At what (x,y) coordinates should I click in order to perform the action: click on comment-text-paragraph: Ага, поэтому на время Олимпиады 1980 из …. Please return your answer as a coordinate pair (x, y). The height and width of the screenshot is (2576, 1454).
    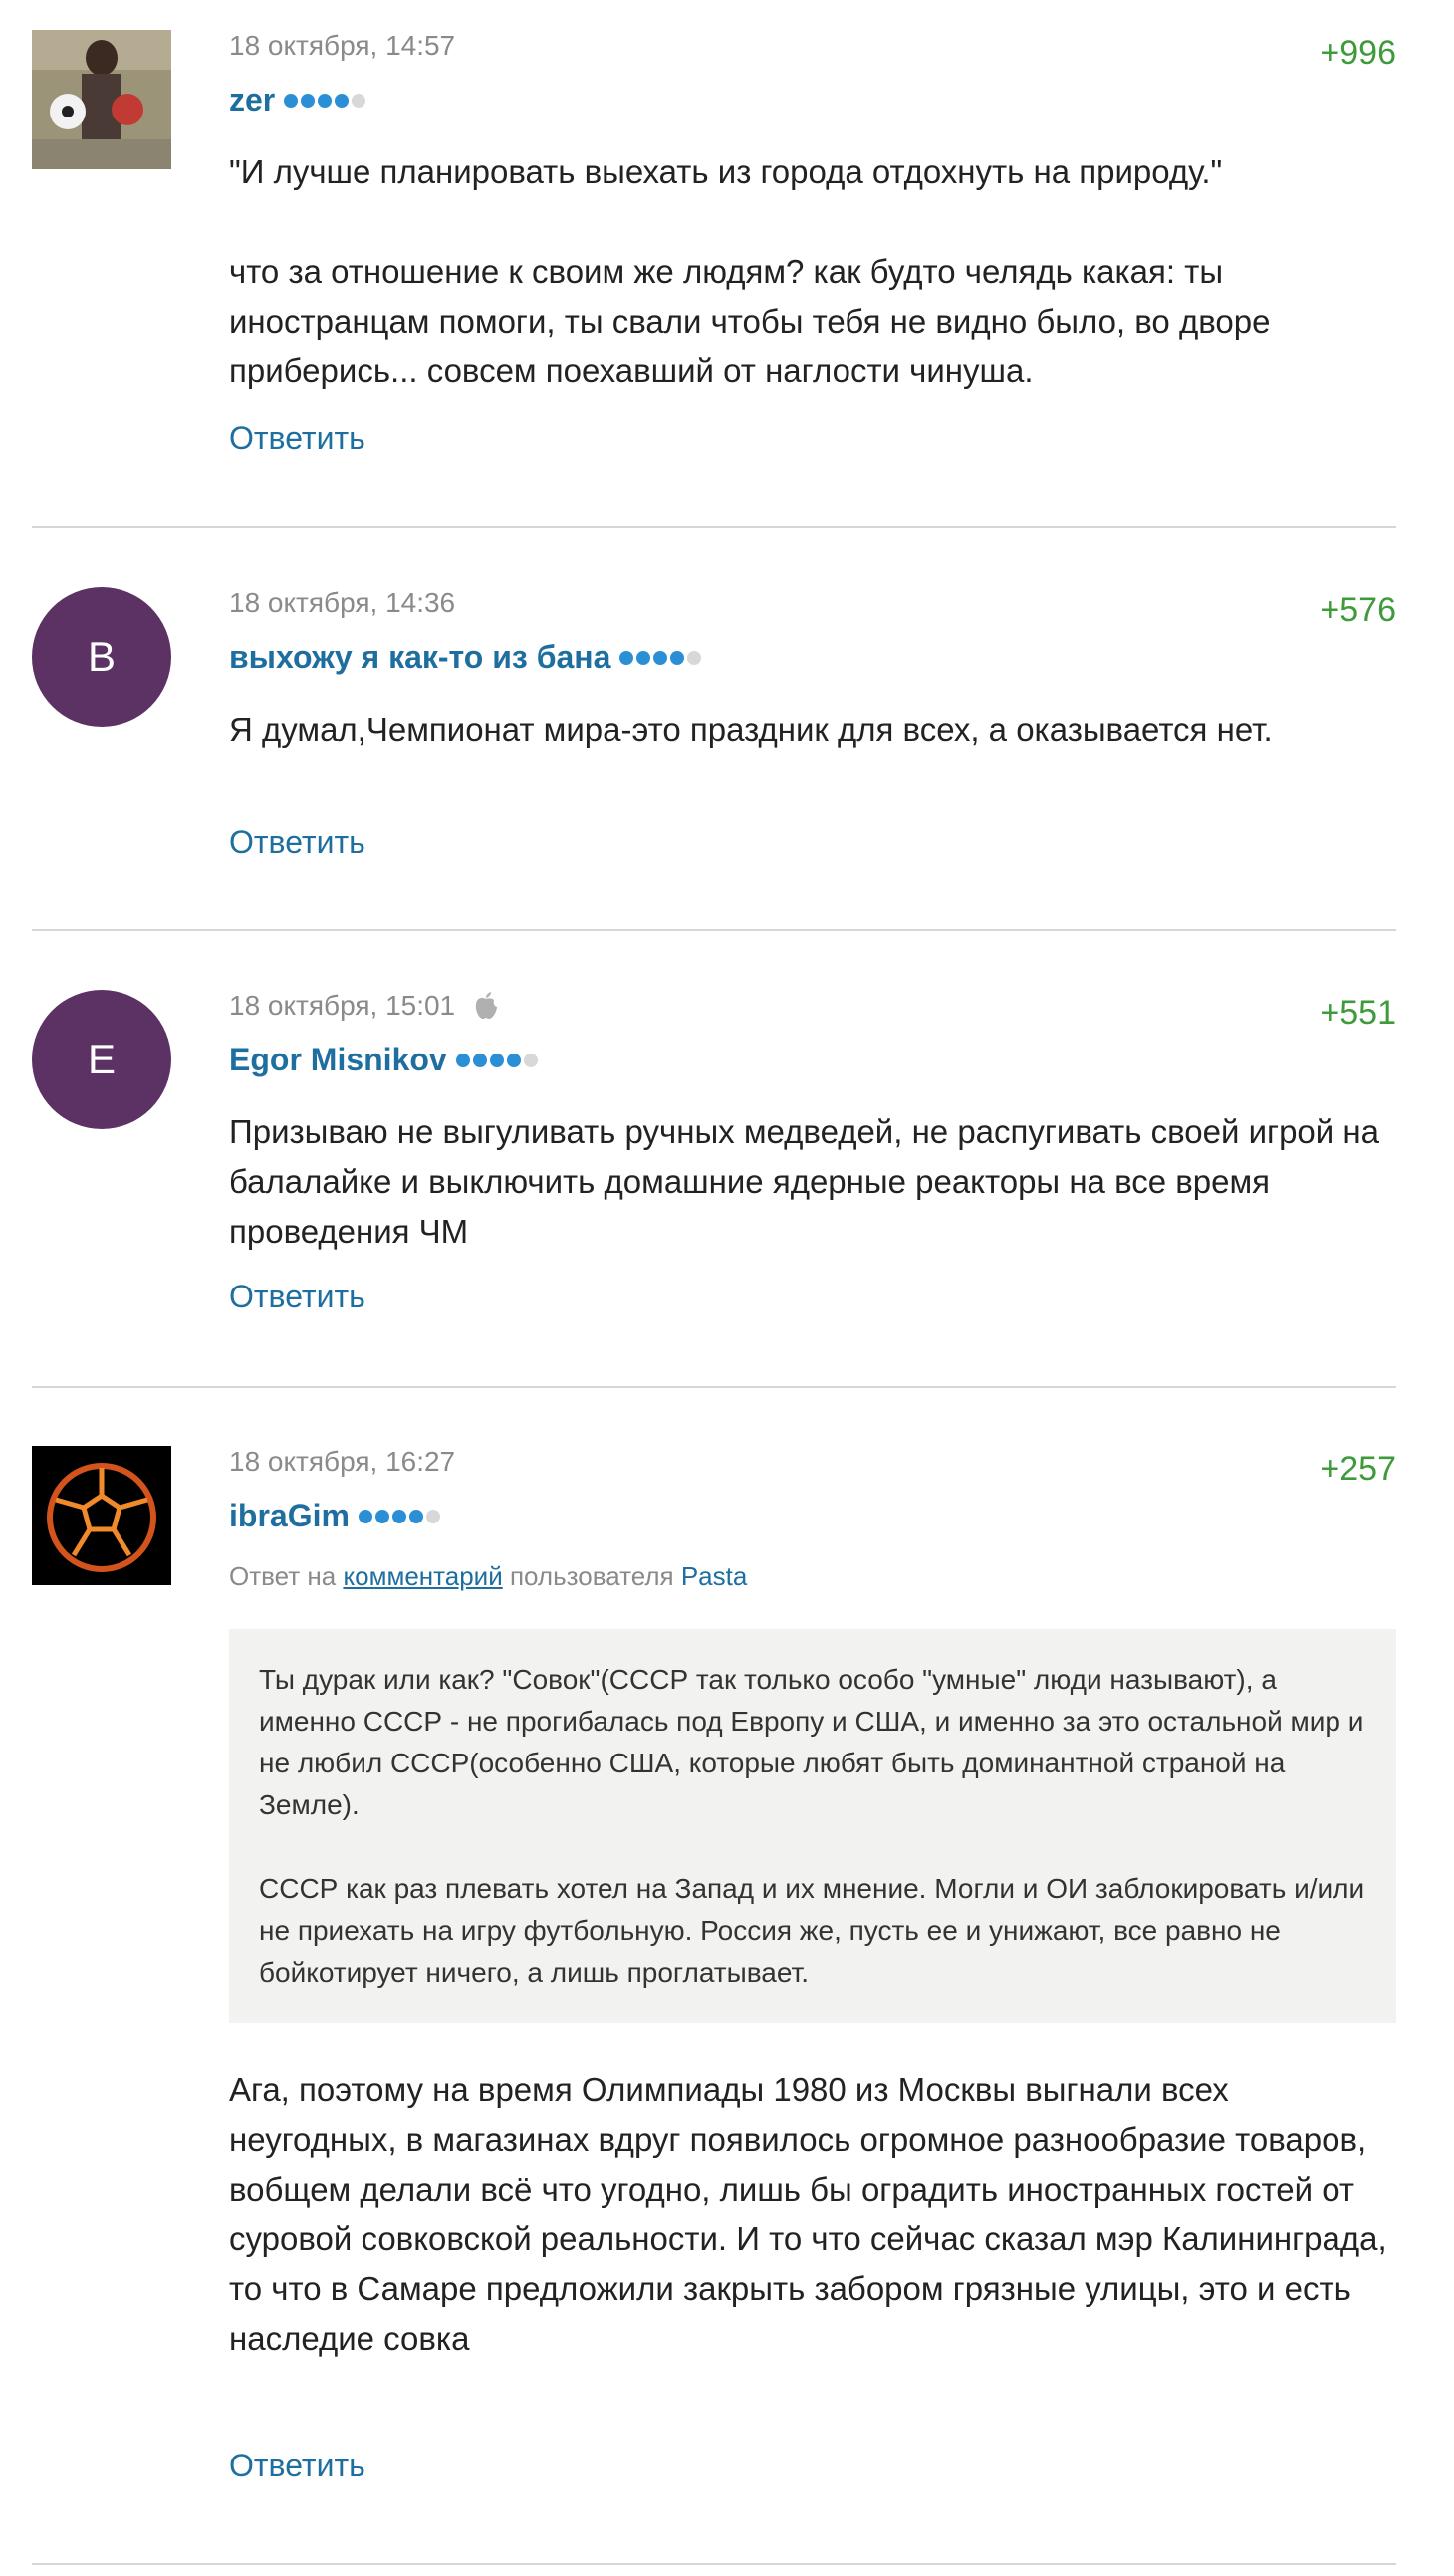
    Looking at the image, I should click on (808, 2214).